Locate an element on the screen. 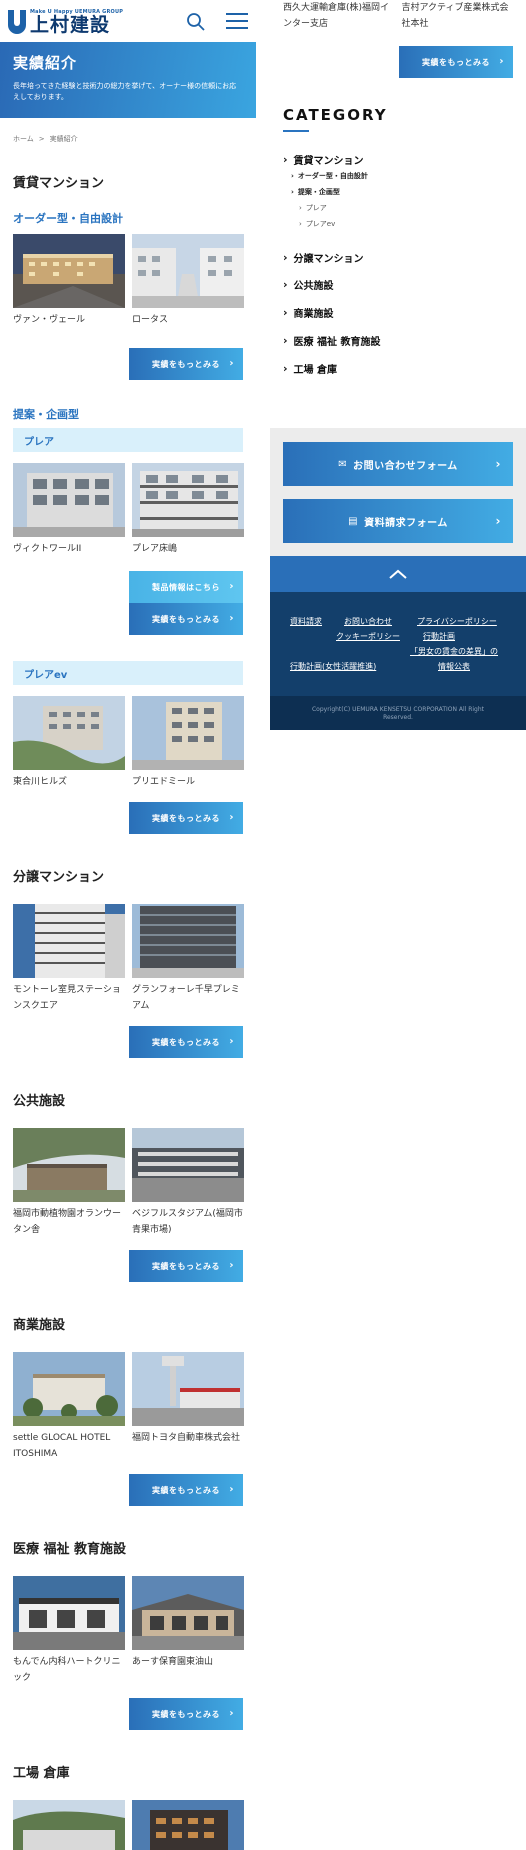  project-name: グランフォーレ千早プレミアム is located at coordinates (186, 998).